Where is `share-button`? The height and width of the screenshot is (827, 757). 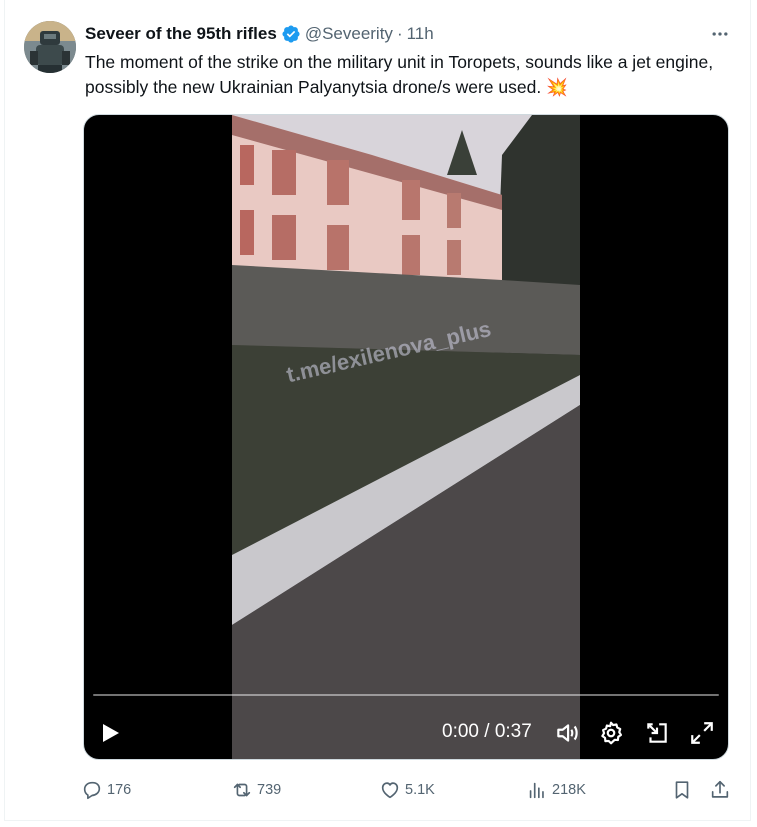
share-button is located at coordinates (722, 790).